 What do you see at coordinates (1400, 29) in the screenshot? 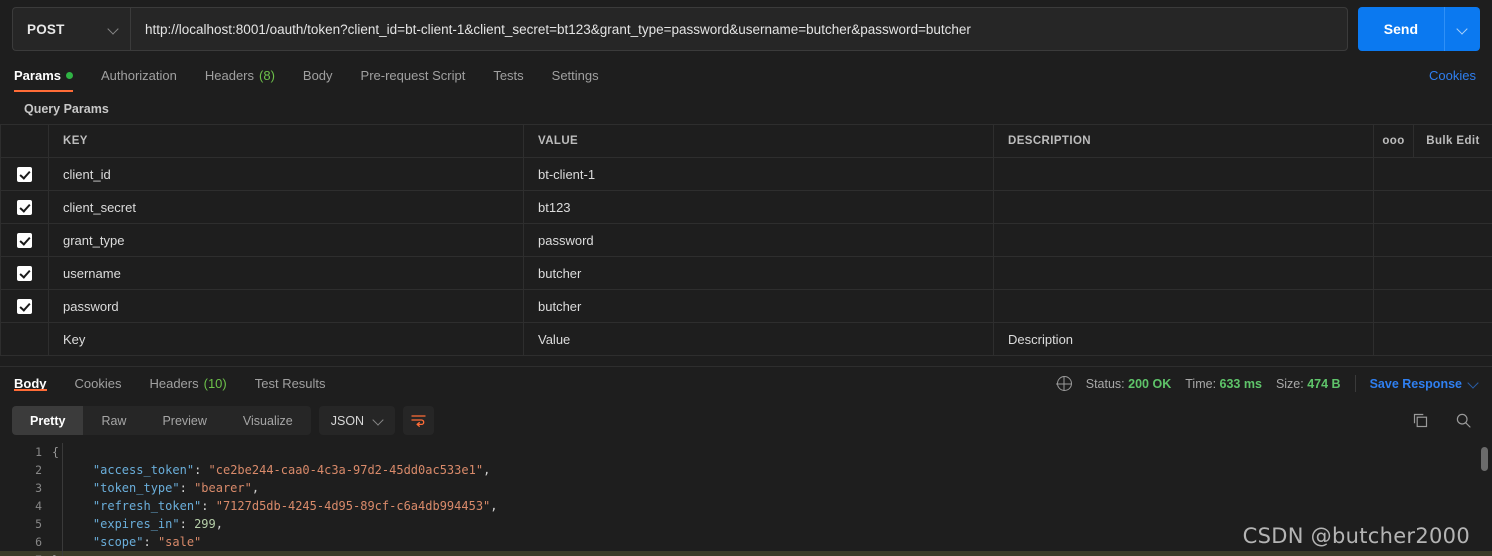
I see `send-button: Send` at bounding box center [1400, 29].